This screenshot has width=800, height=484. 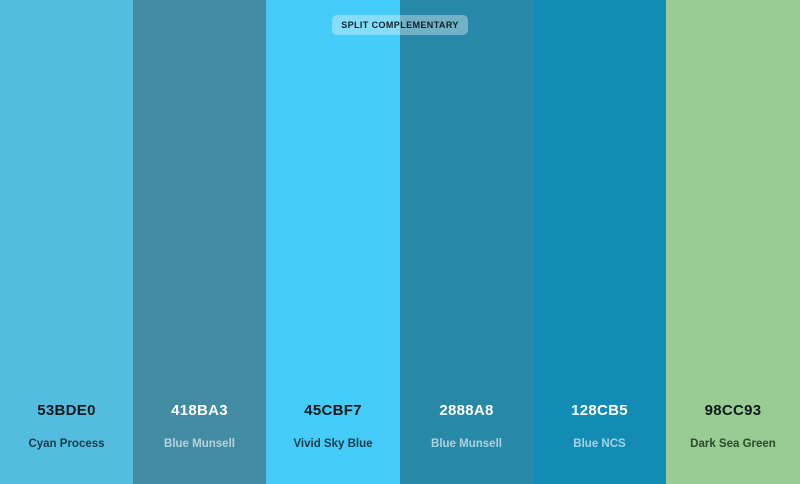 What do you see at coordinates (733, 410) in the screenshot?
I see `swatch-hex-code: 98CC93` at bounding box center [733, 410].